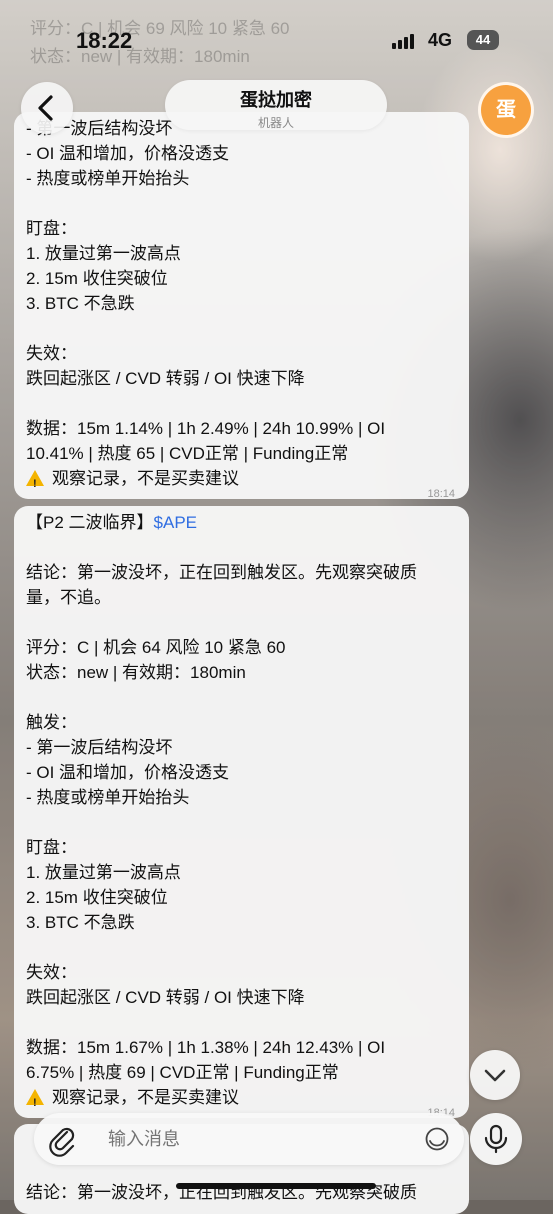  Describe the element at coordinates (403, 41) in the screenshot. I see `cellular-signal-icon` at that location.